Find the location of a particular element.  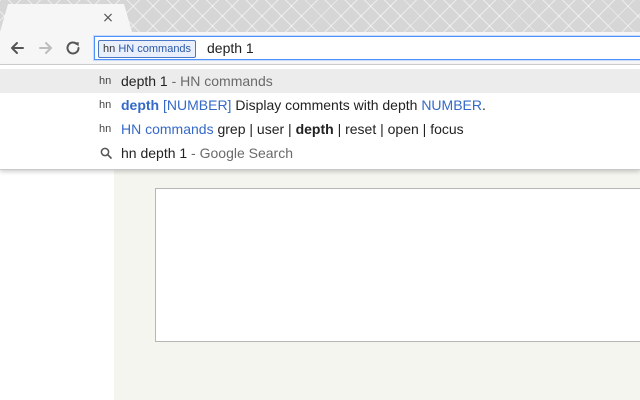

command-list-match: depth is located at coordinates (314, 129).